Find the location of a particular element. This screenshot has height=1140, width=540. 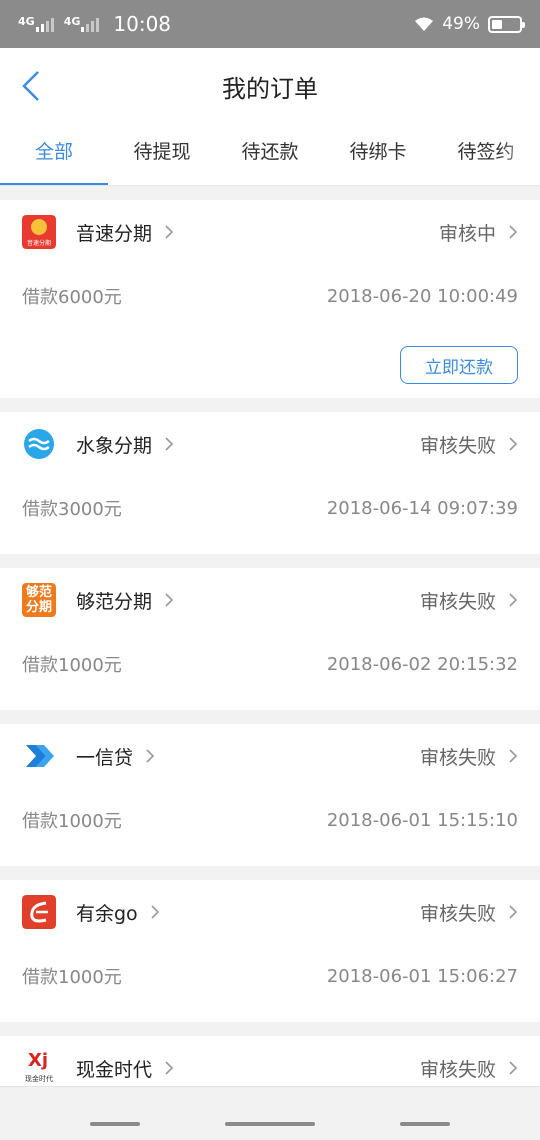

lender-name: 一信贷 is located at coordinates (104, 756).